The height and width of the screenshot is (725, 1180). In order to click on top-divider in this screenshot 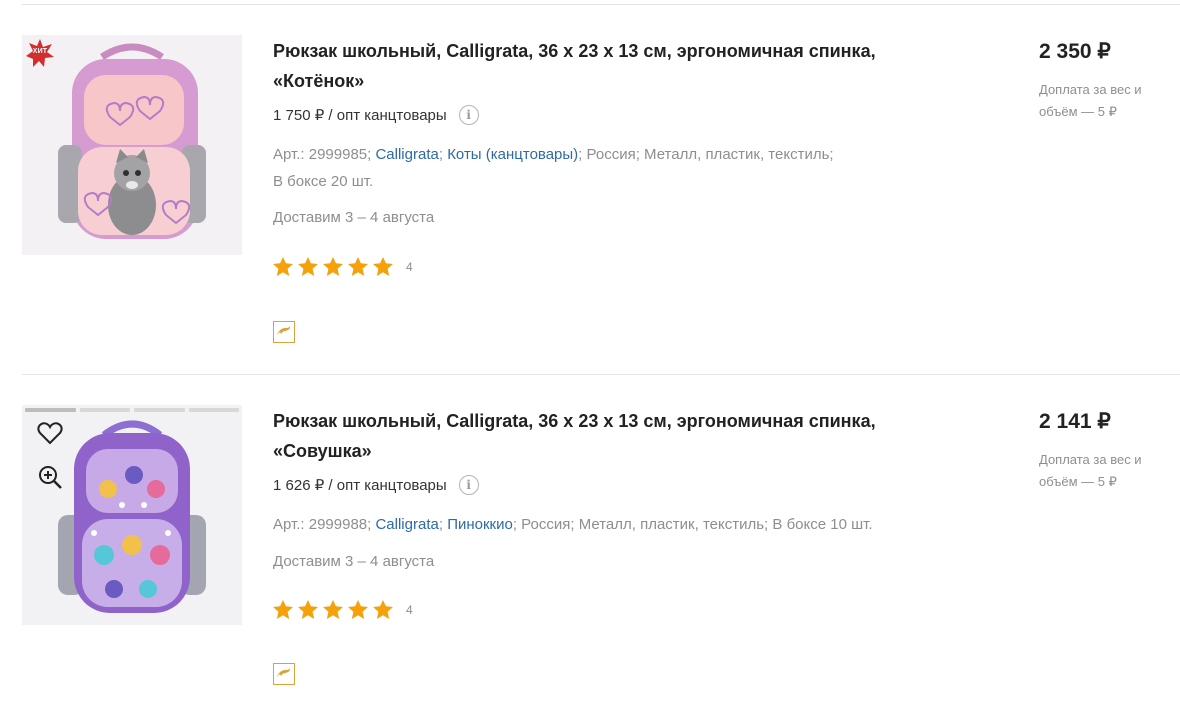, I will do `click(601, 4)`.